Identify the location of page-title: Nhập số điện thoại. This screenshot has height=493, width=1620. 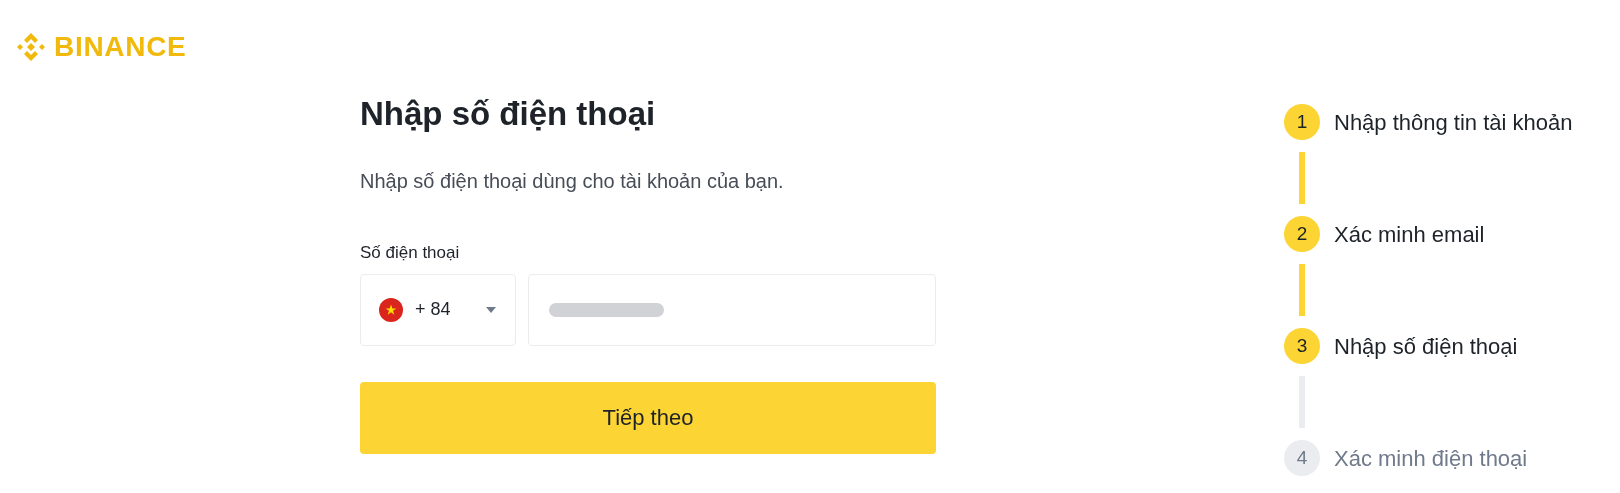
(508, 114).